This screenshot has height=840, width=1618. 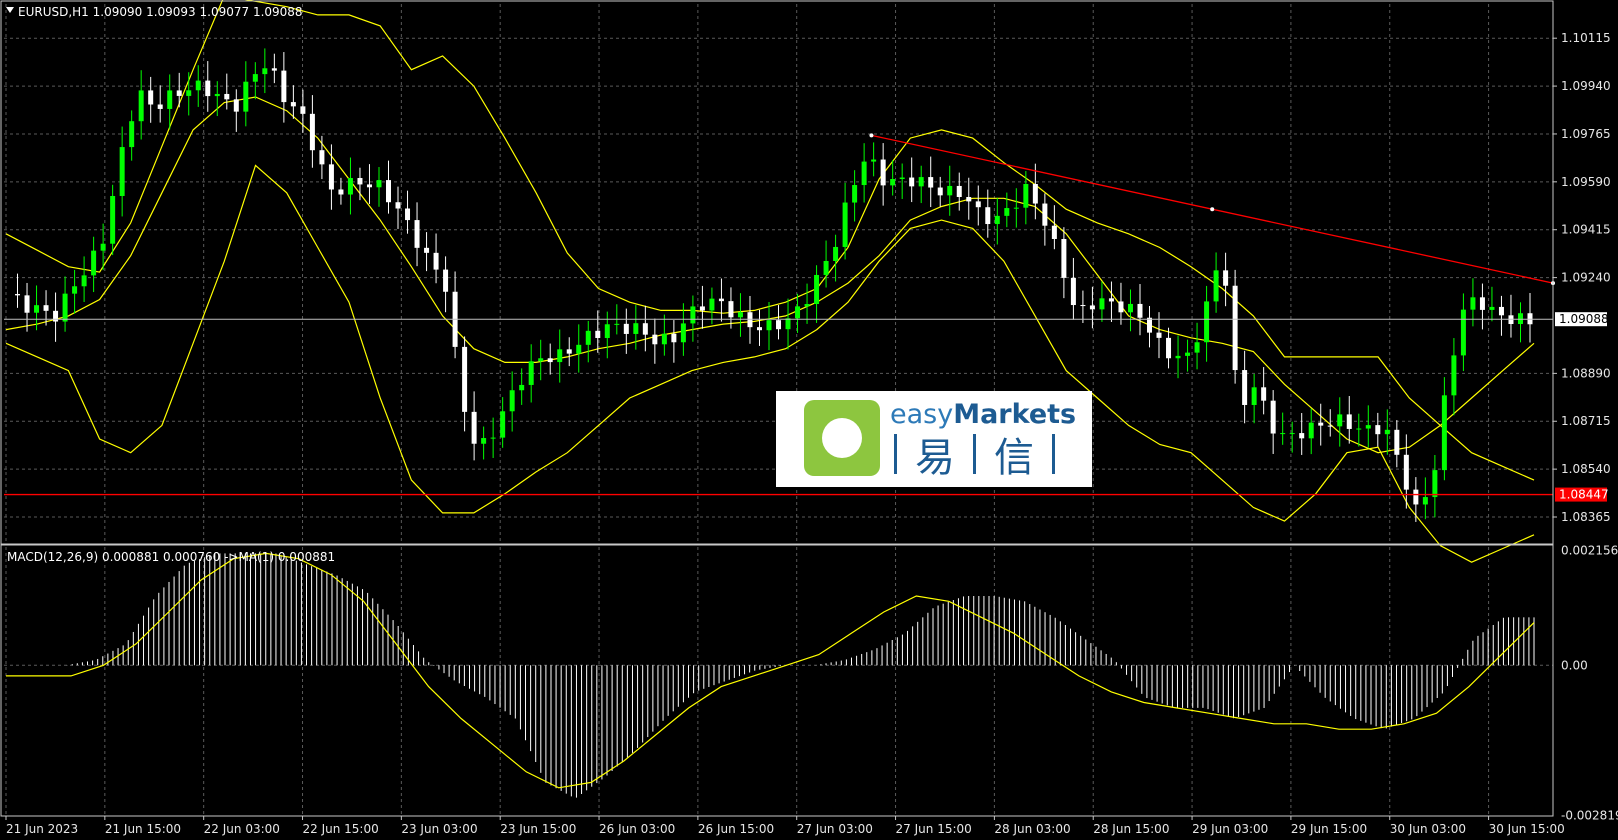 I want to click on logo-mark-icon, so click(x=842, y=438).